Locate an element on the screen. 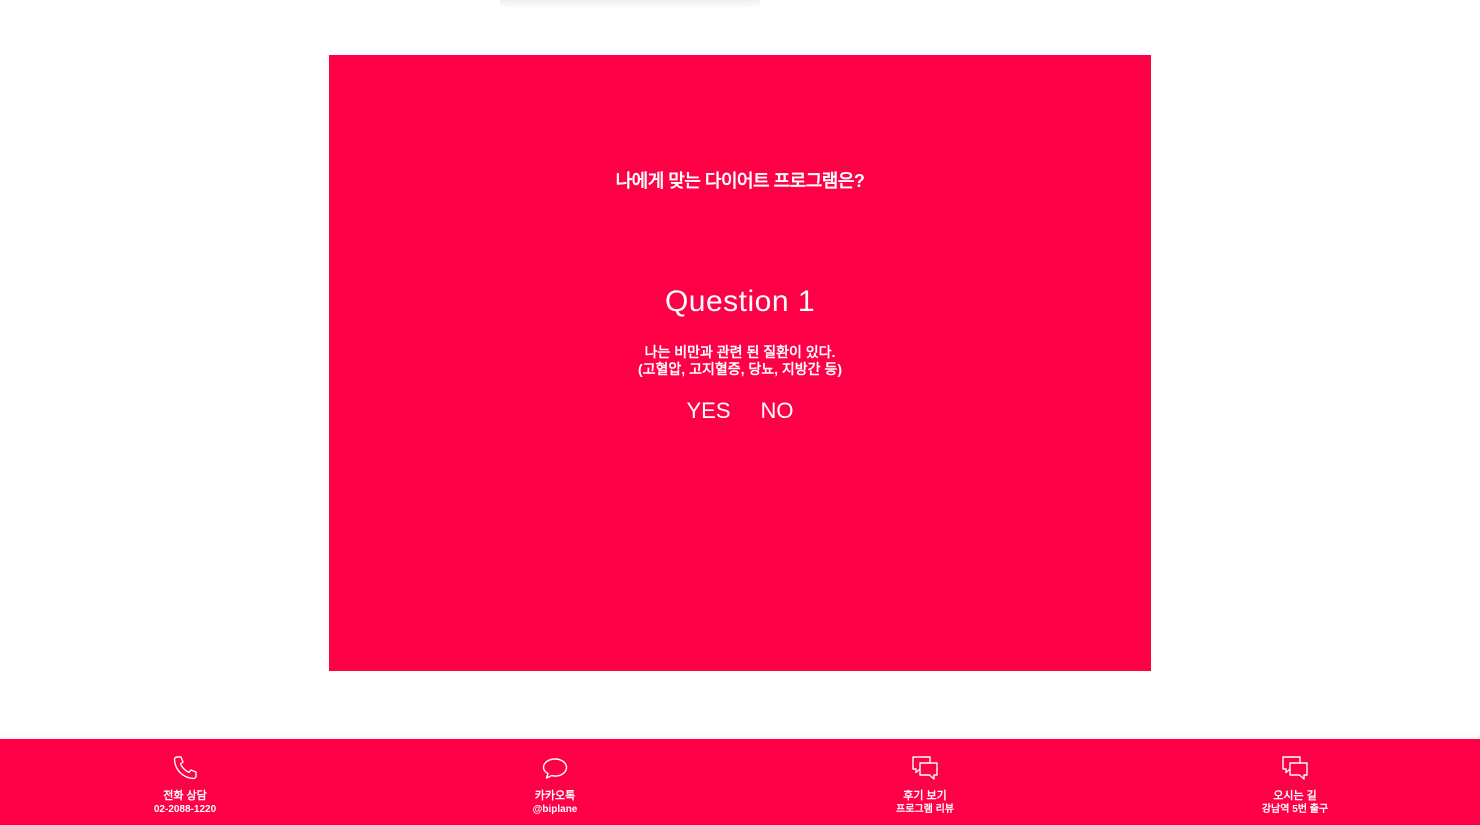 This screenshot has width=1480, height=825. question-number: Question 1 is located at coordinates (740, 301).